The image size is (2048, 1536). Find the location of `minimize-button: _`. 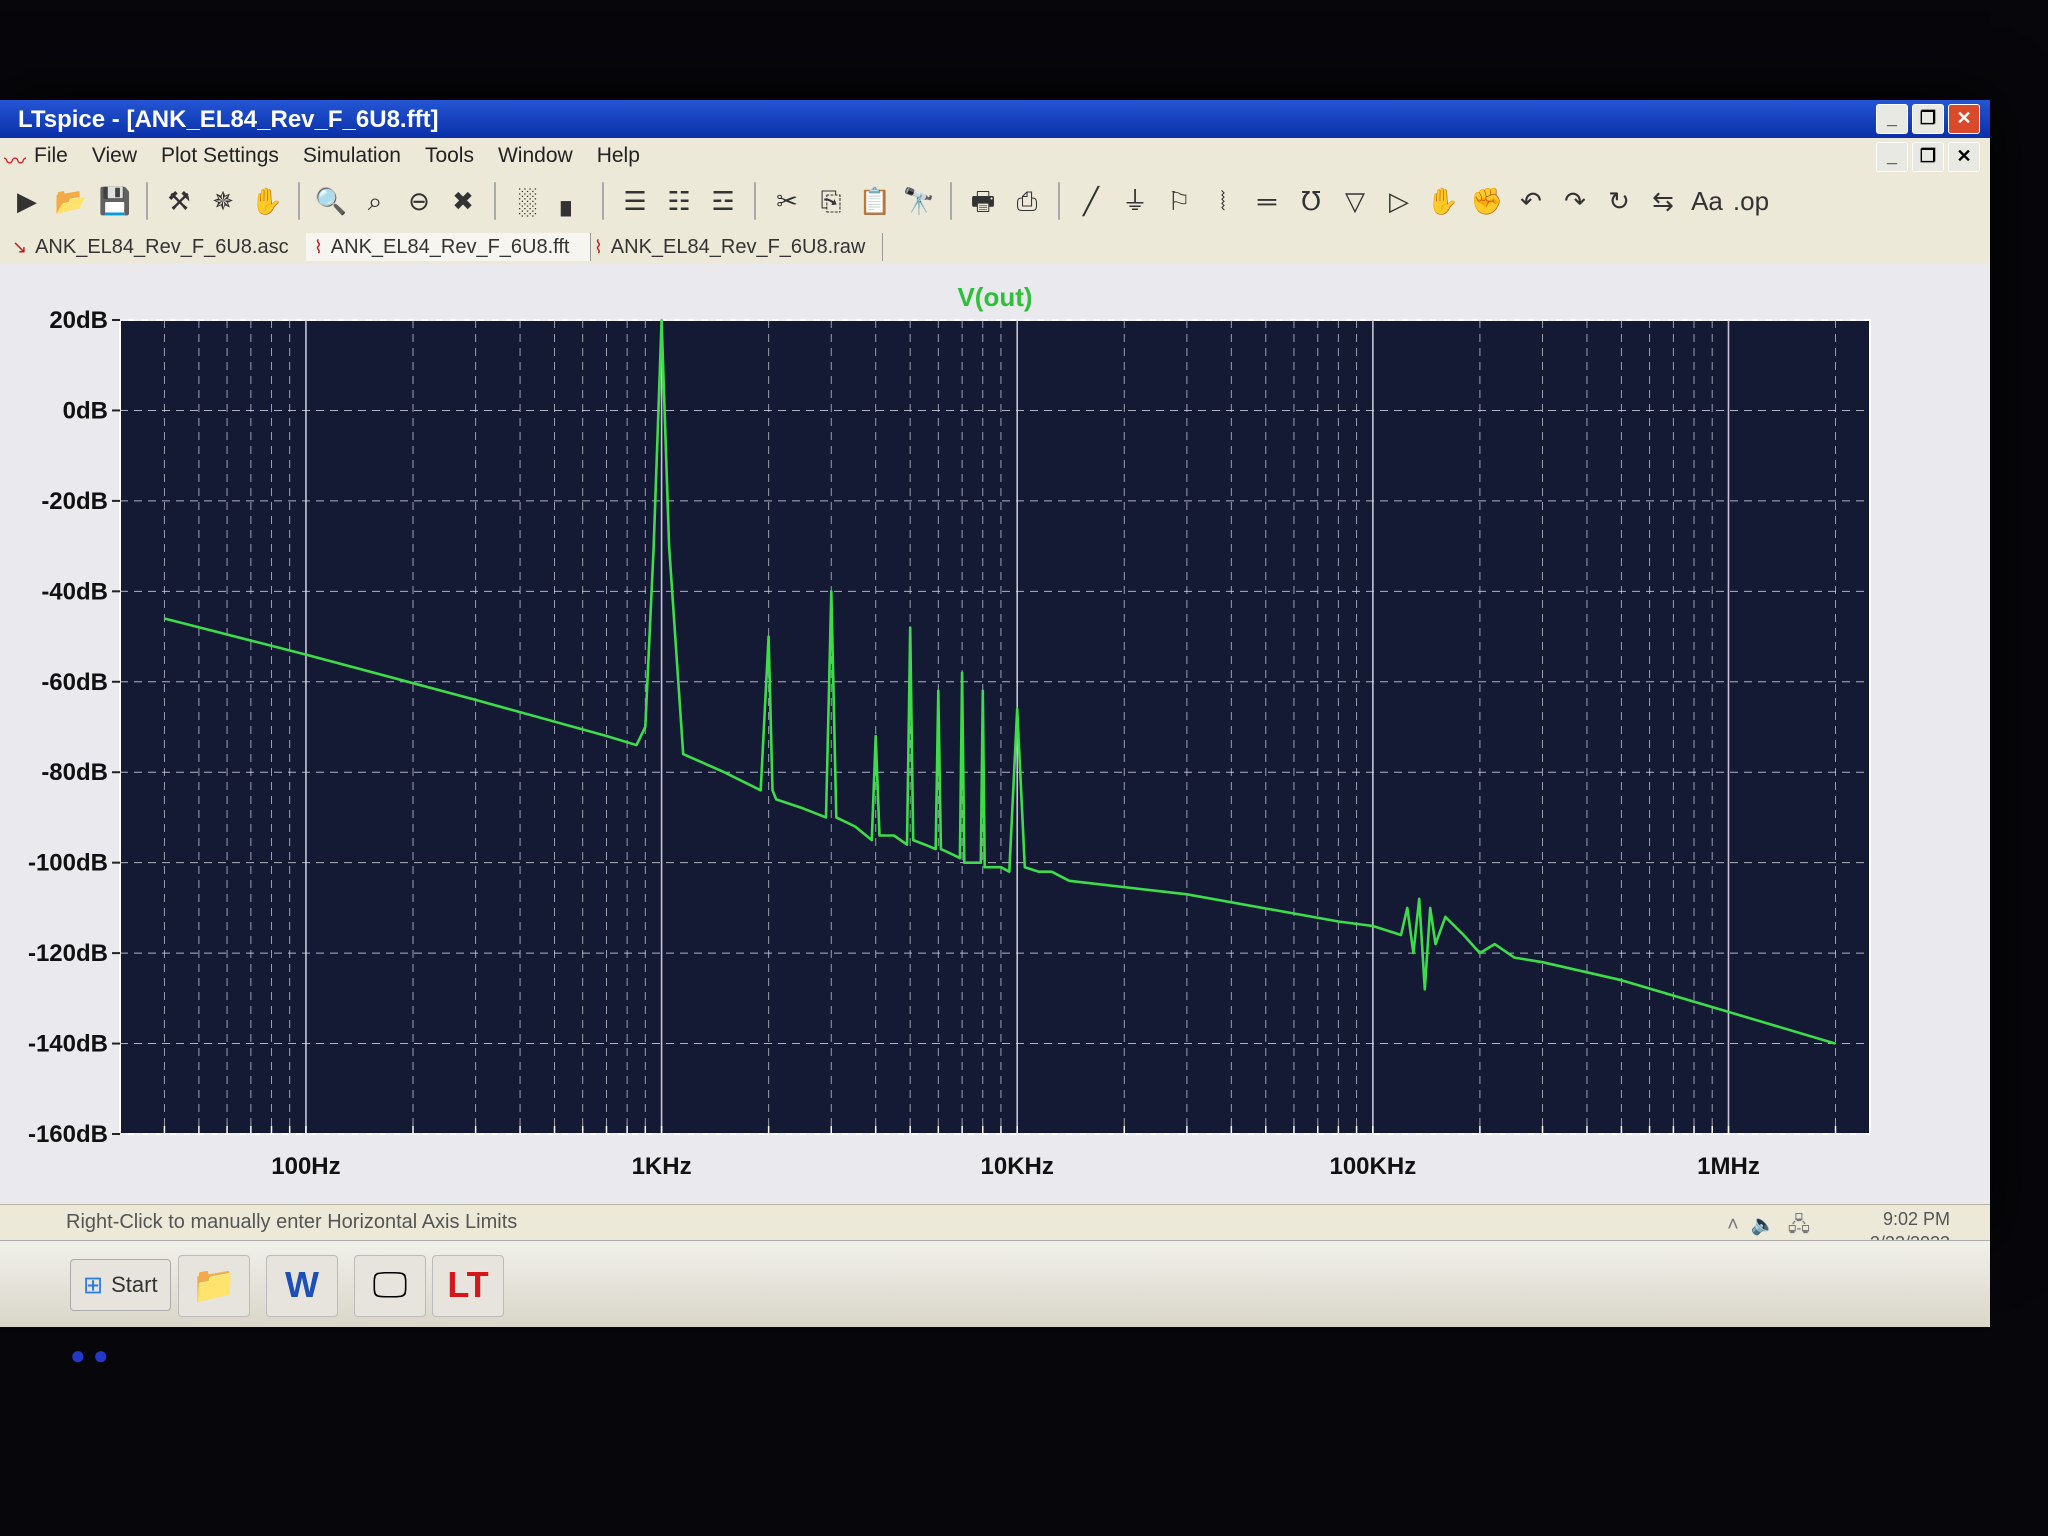

minimize-button: _ is located at coordinates (1892, 119).